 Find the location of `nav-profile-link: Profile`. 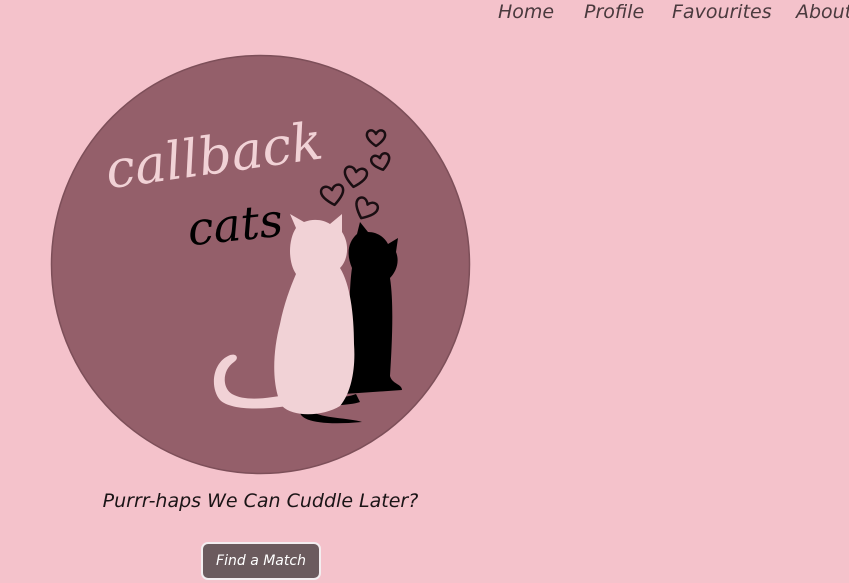

nav-profile-link: Profile is located at coordinates (614, 12).